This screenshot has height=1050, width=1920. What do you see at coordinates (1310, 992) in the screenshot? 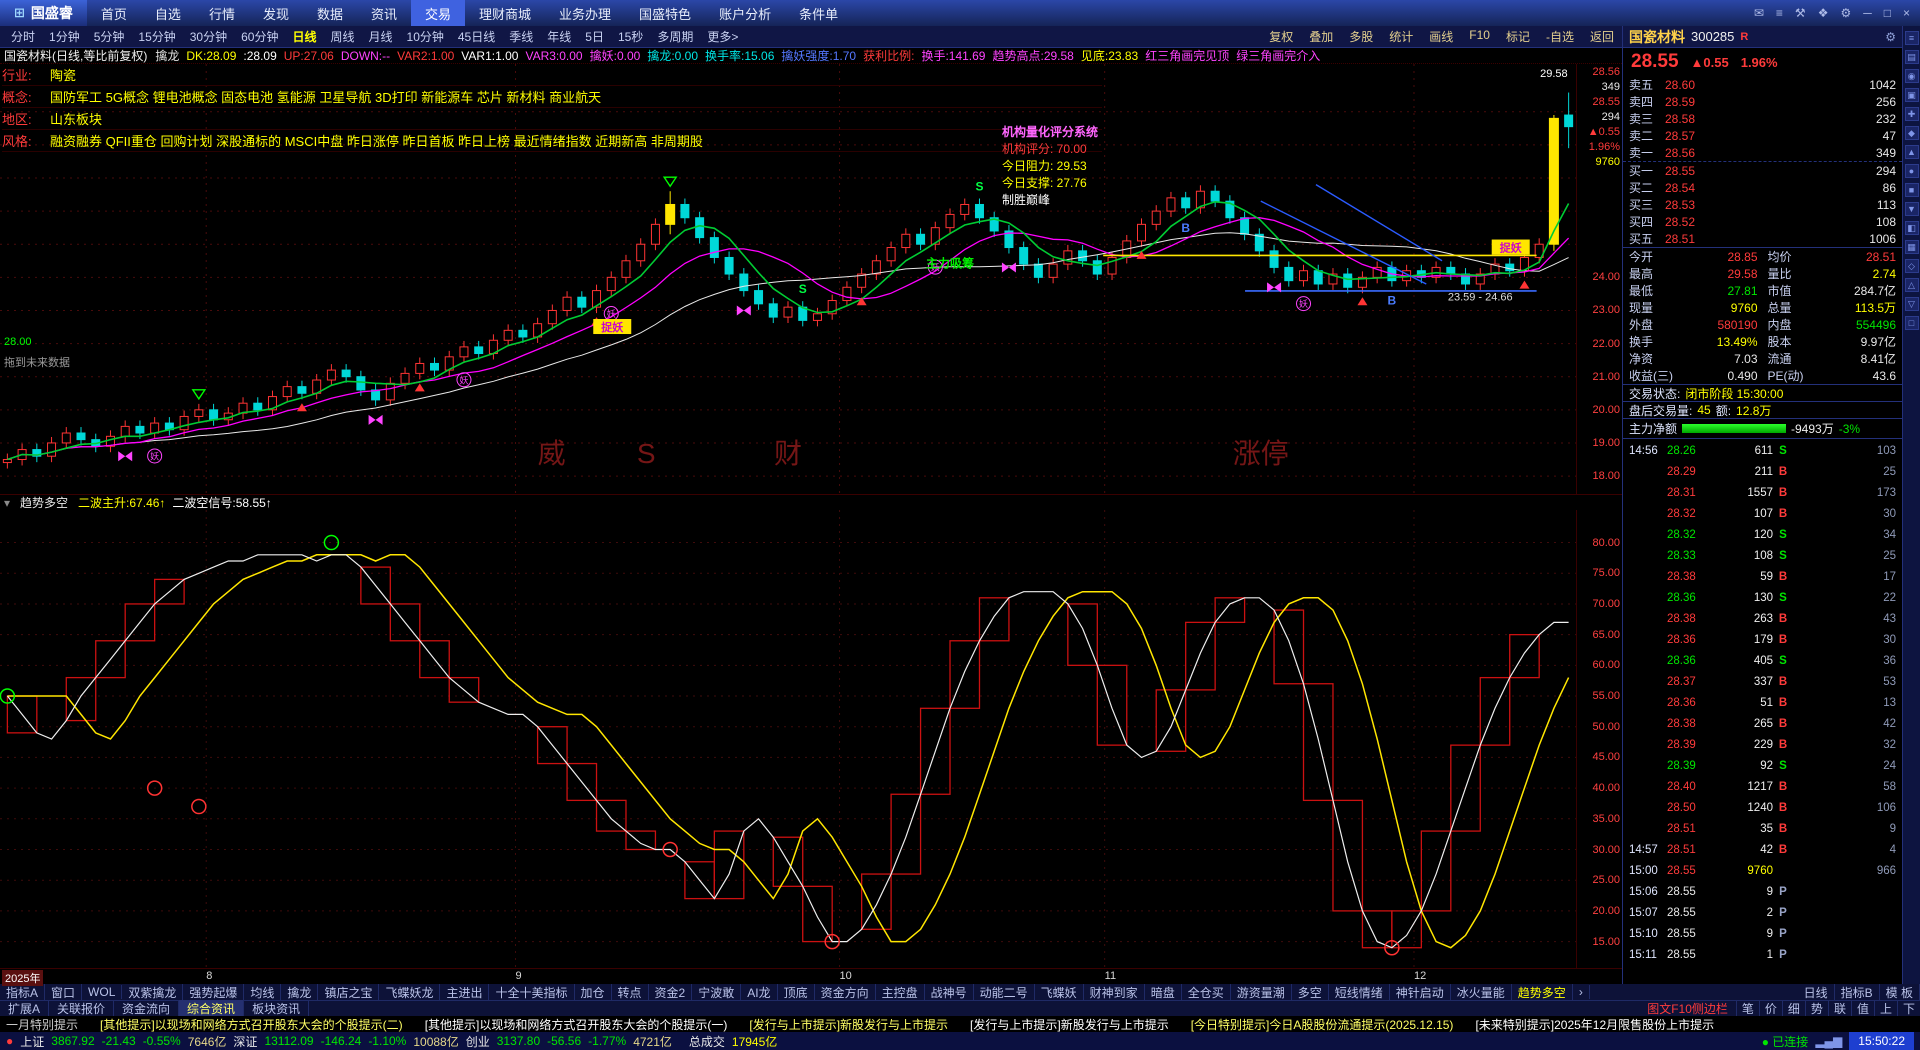
I see `indicator-tab-26: 多空` at bounding box center [1310, 992].